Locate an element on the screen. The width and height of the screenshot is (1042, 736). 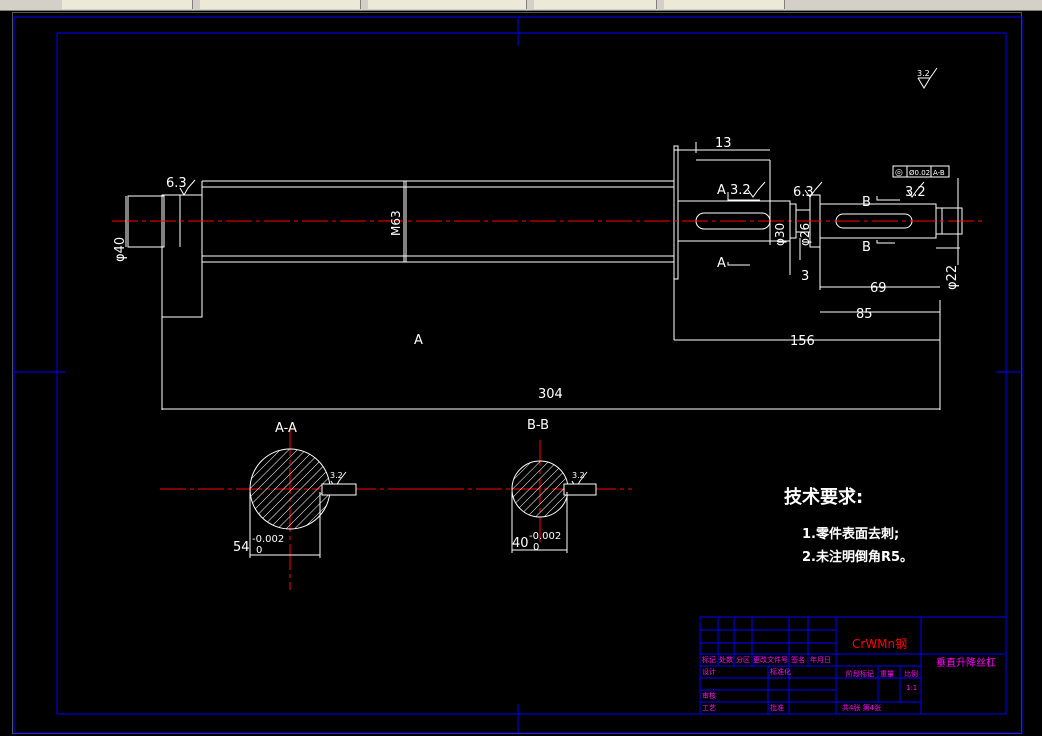
aa-tol-lower: 0 is located at coordinates (259, 550).